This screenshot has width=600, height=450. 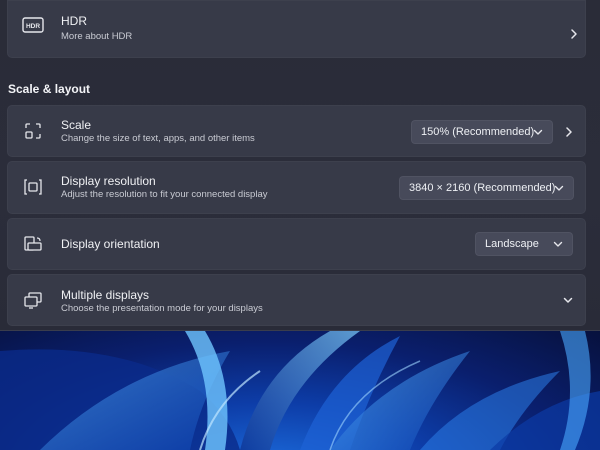 What do you see at coordinates (33, 131) in the screenshot?
I see `scale-icon` at bounding box center [33, 131].